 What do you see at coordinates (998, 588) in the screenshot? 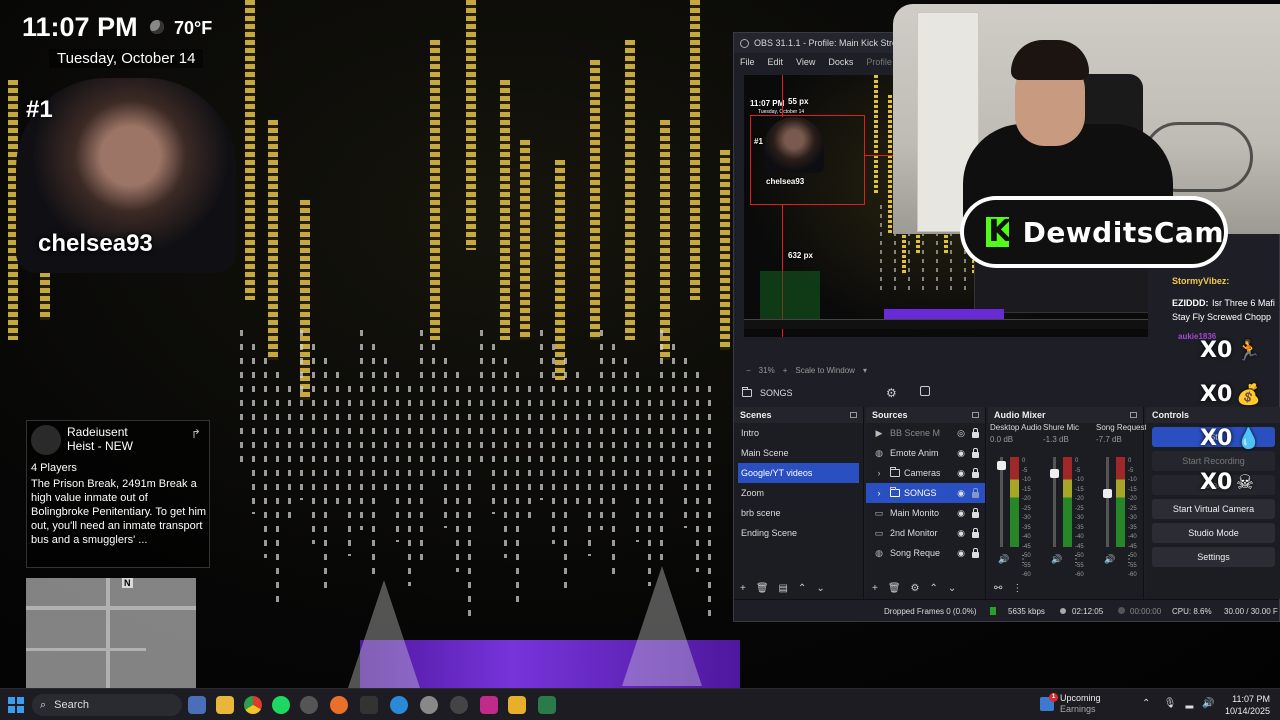
I see `link-icon: ⚯` at bounding box center [998, 588].